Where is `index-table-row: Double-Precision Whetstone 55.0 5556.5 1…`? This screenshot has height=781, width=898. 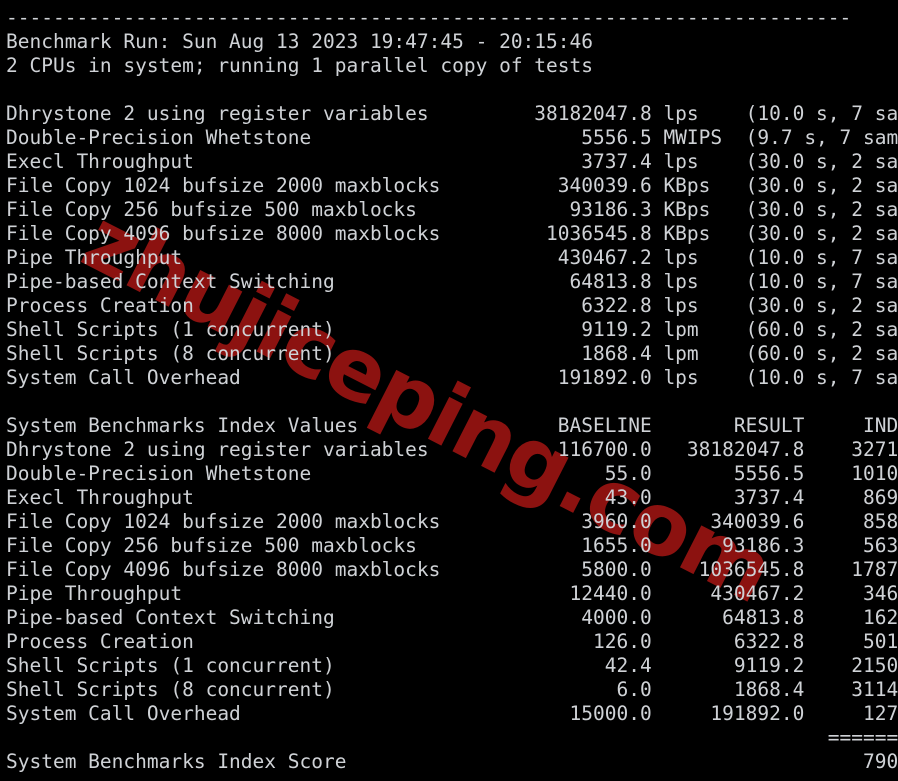 index-table-row: Double-Precision Whetstone 55.0 5556.5 1… is located at coordinates (452, 473).